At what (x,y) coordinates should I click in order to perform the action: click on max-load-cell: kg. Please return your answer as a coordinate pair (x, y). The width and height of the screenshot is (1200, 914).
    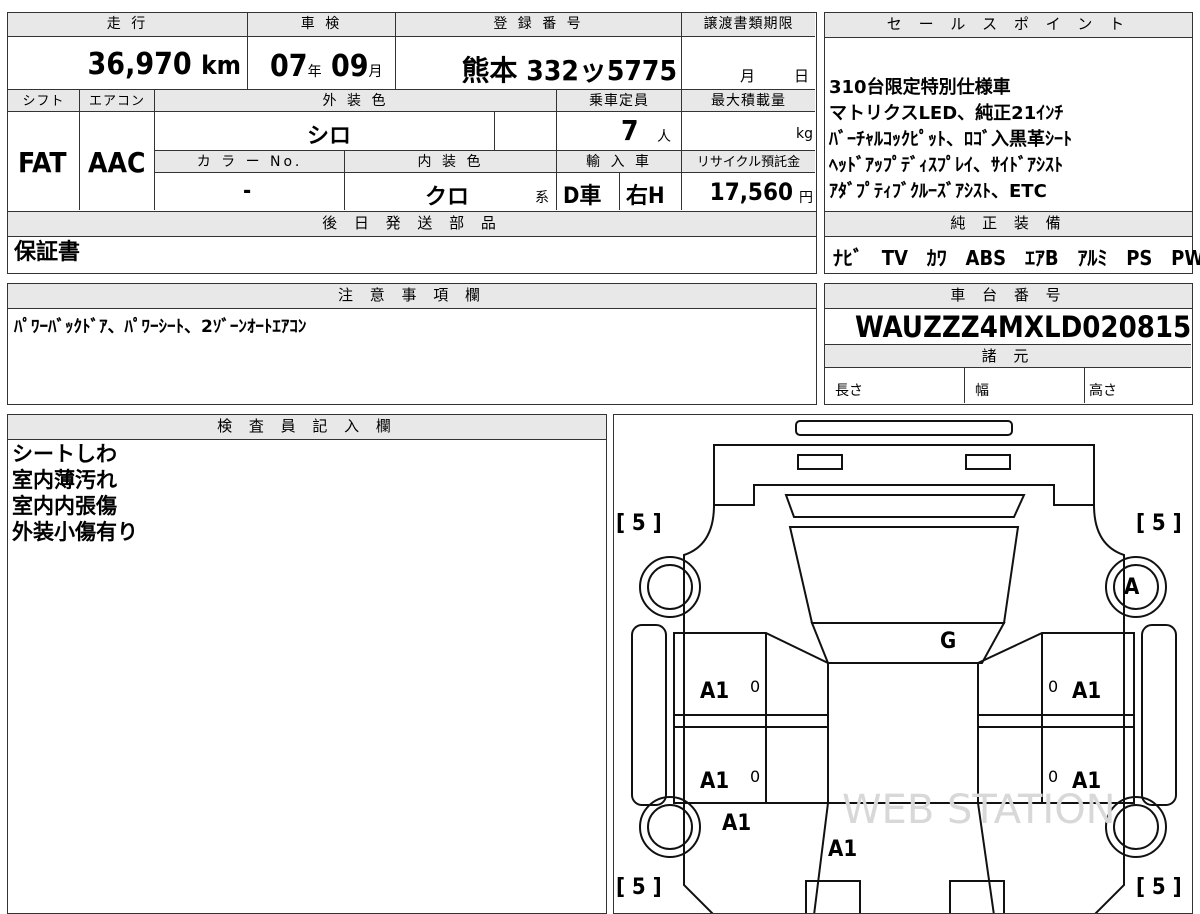
    Looking at the image, I should click on (748, 131).